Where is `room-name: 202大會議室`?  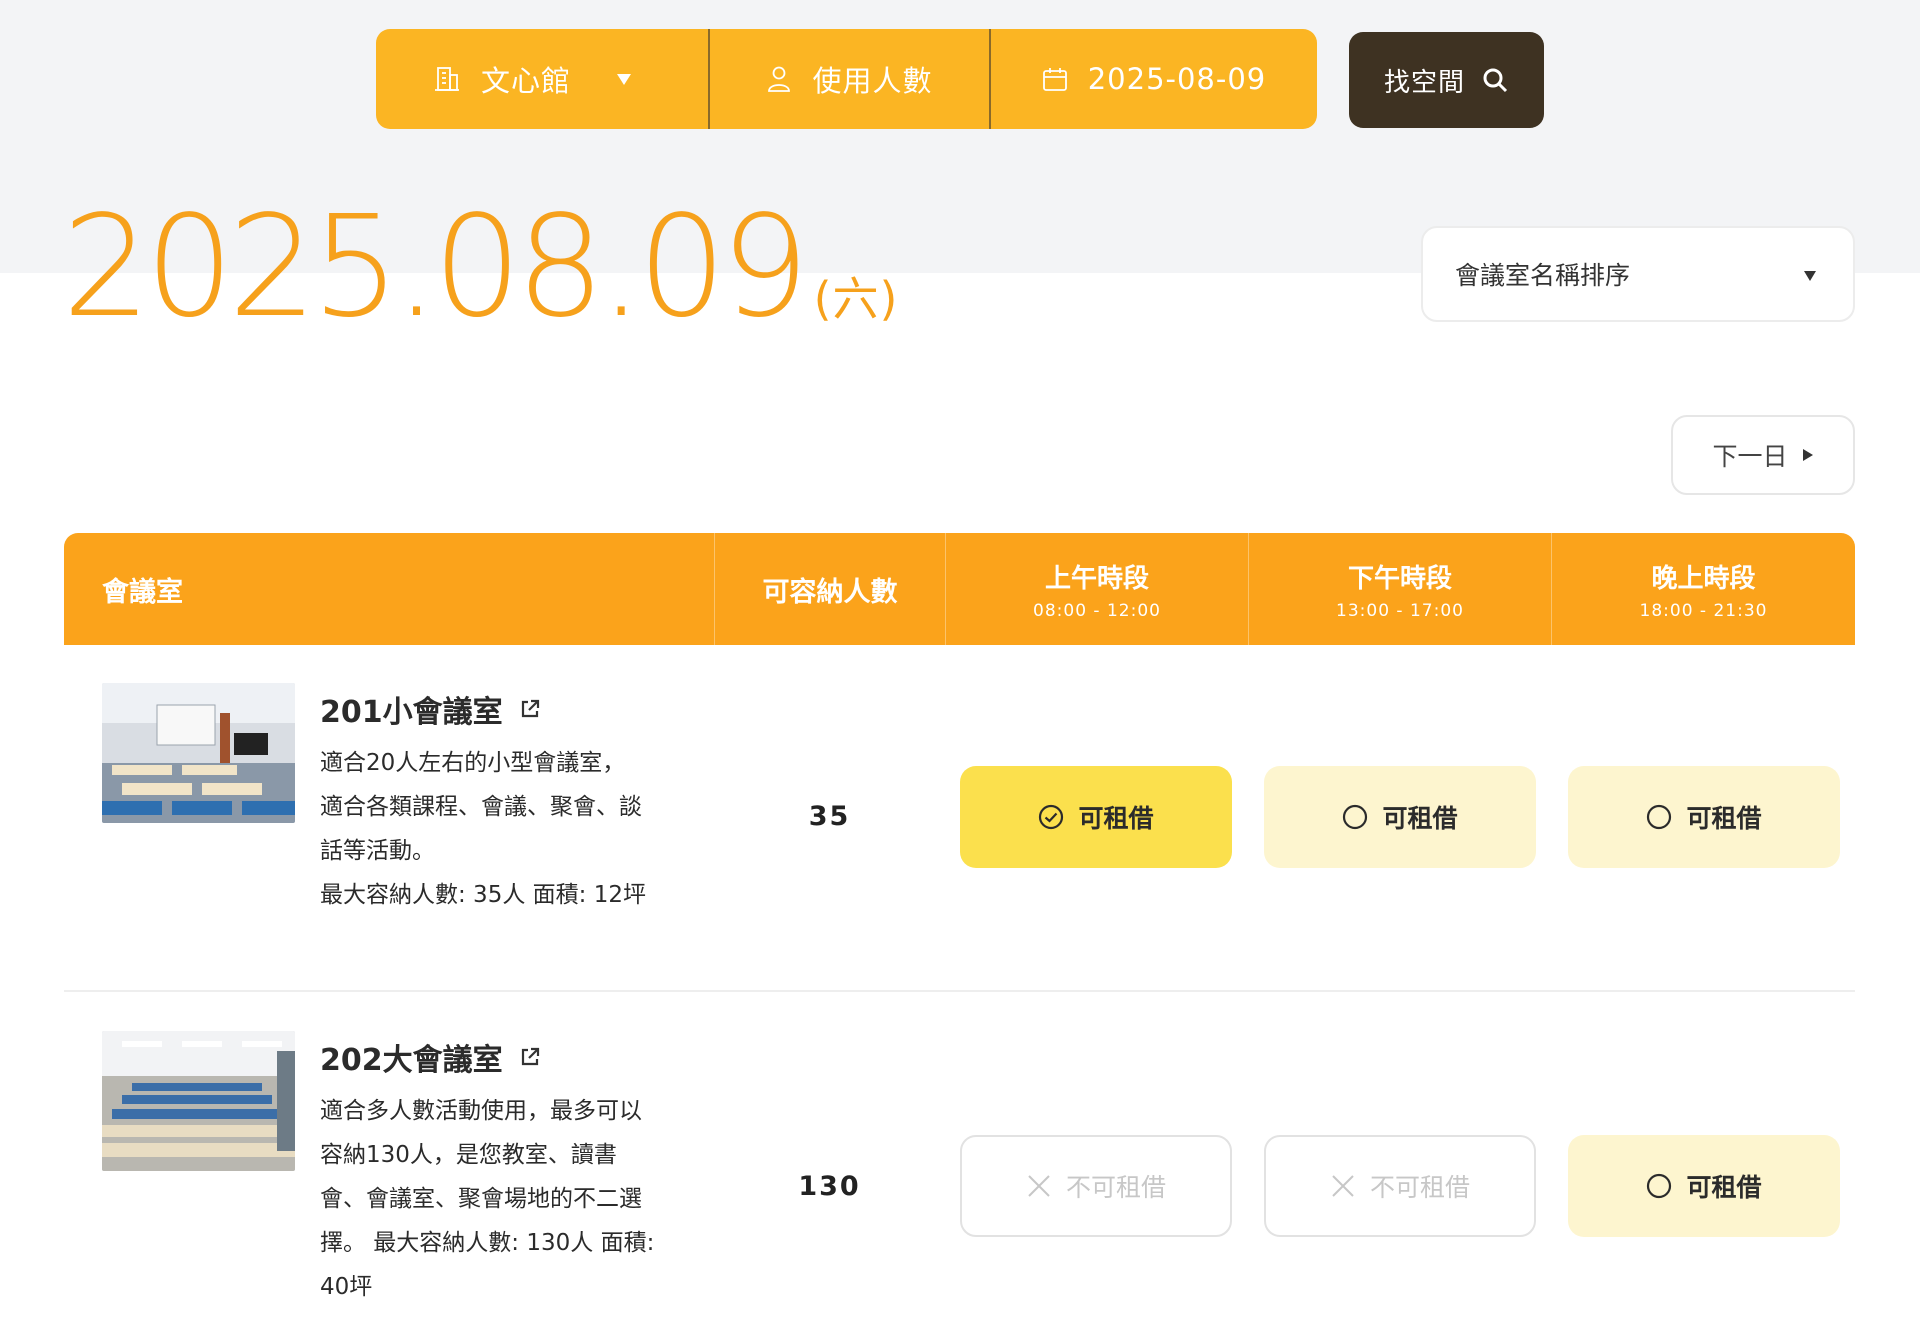 room-name: 202大會議室 is located at coordinates (430, 1057).